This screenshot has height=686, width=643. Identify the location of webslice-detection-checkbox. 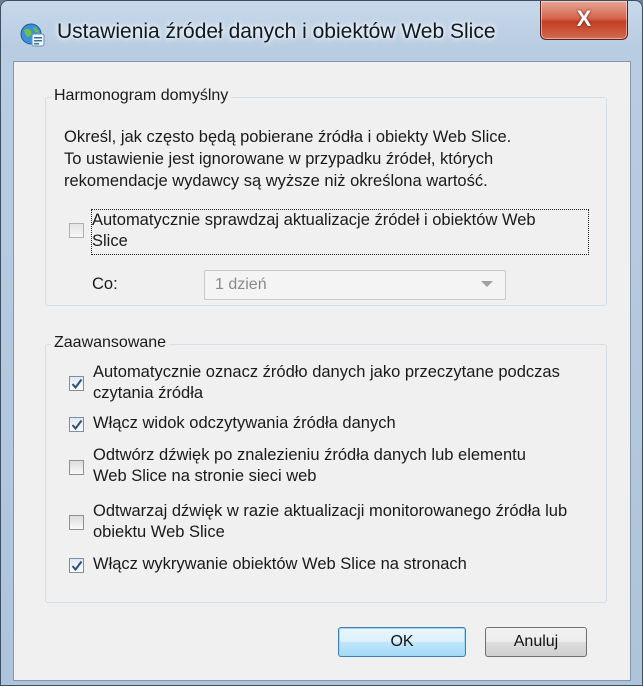
(76, 565).